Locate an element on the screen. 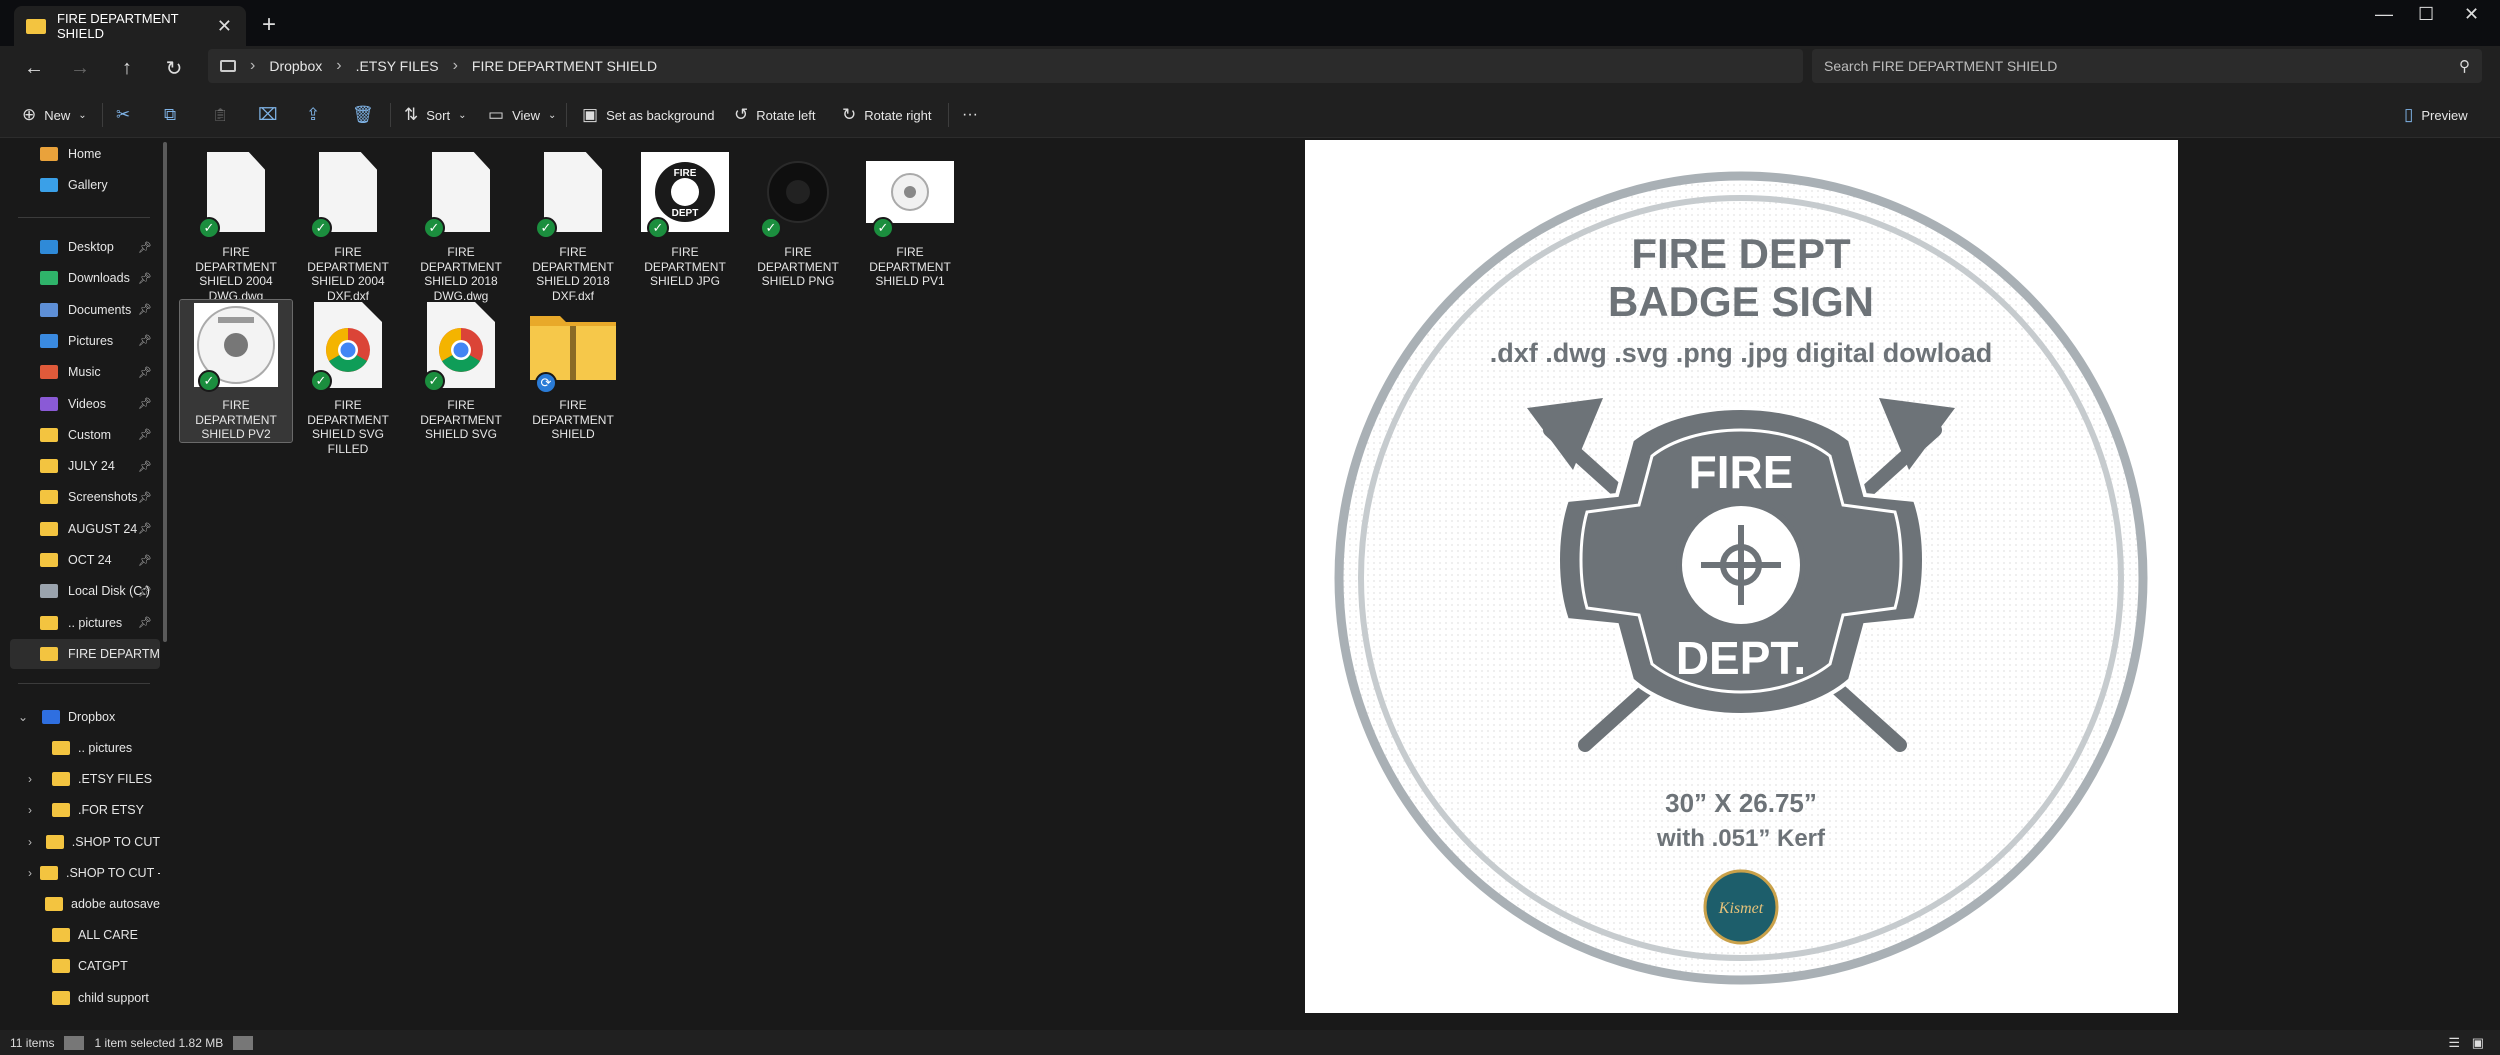 The width and height of the screenshot is (2500, 1055). preview-pane-button: ▯ Preview is located at coordinates (2436, 115).